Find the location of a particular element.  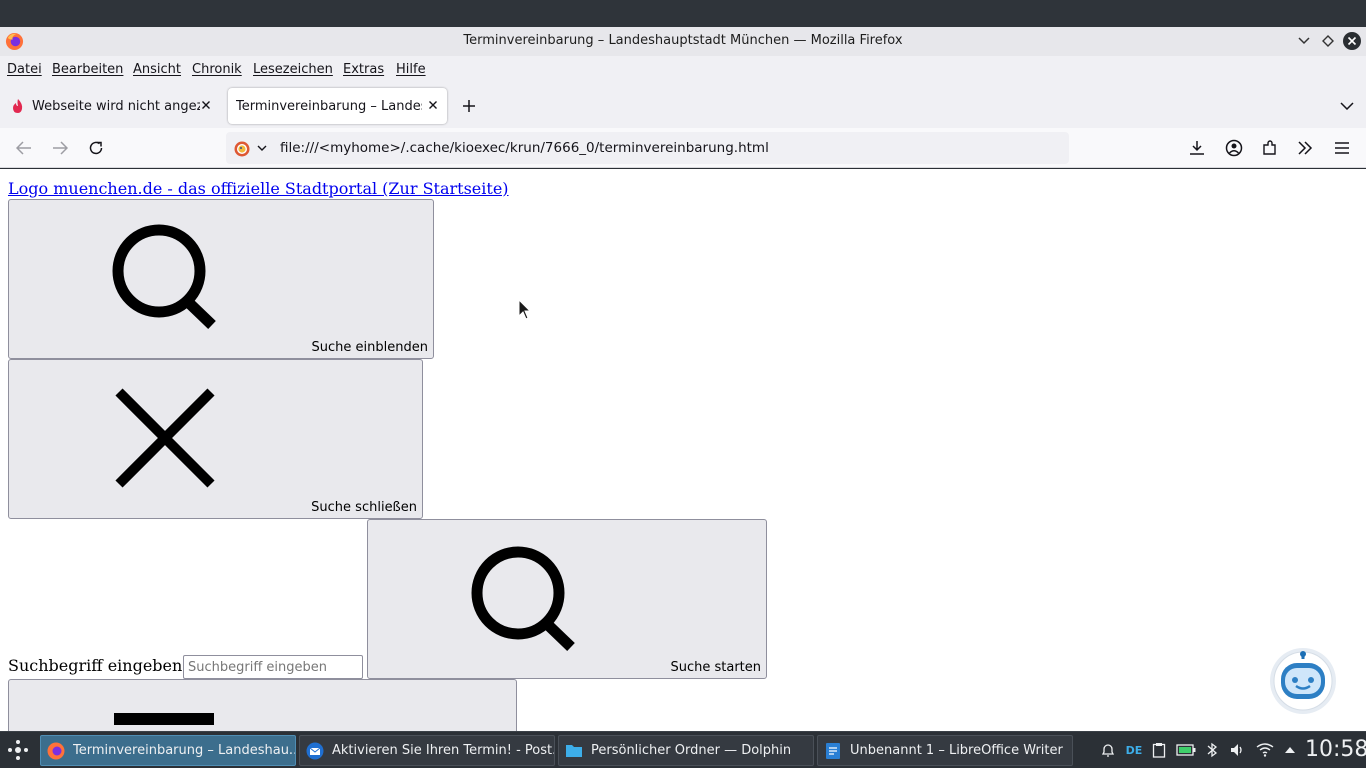

desktop-top-bar is located at coordinates (683, 13).